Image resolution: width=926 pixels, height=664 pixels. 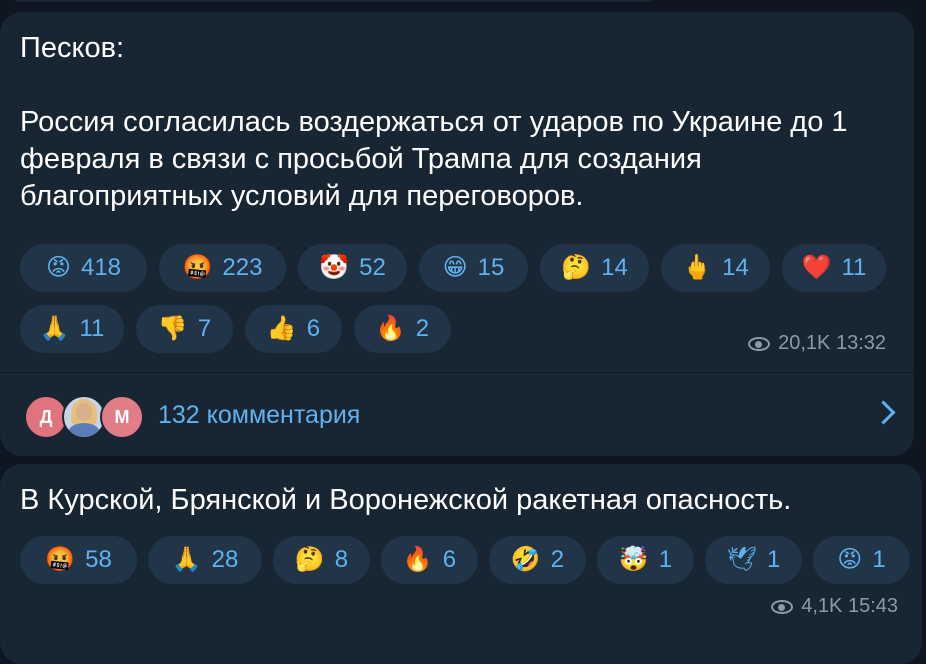 I want to click on reaction-count: 52, so click(x=372, y=267).